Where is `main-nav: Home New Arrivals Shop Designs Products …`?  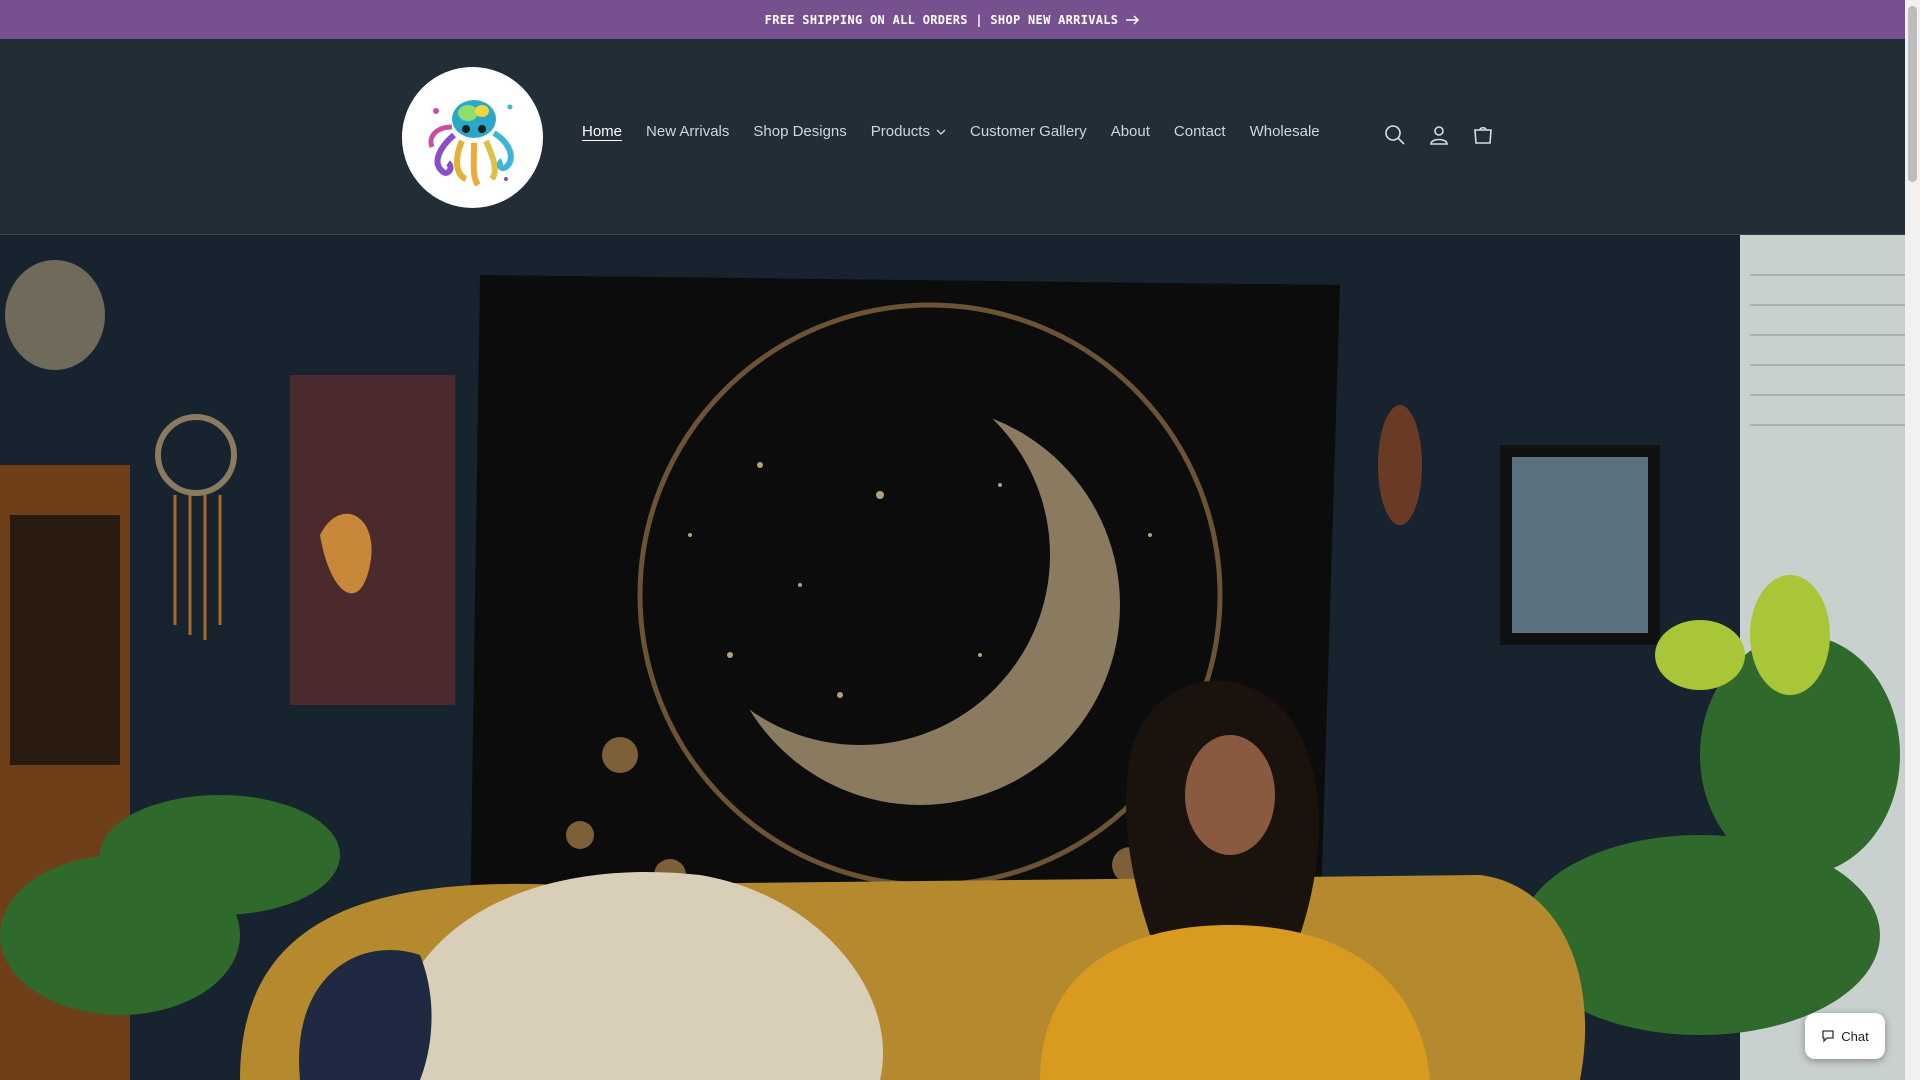 main-nav: Home New Arrivals Shop Designs Products … is located at coordinates (951, 131).